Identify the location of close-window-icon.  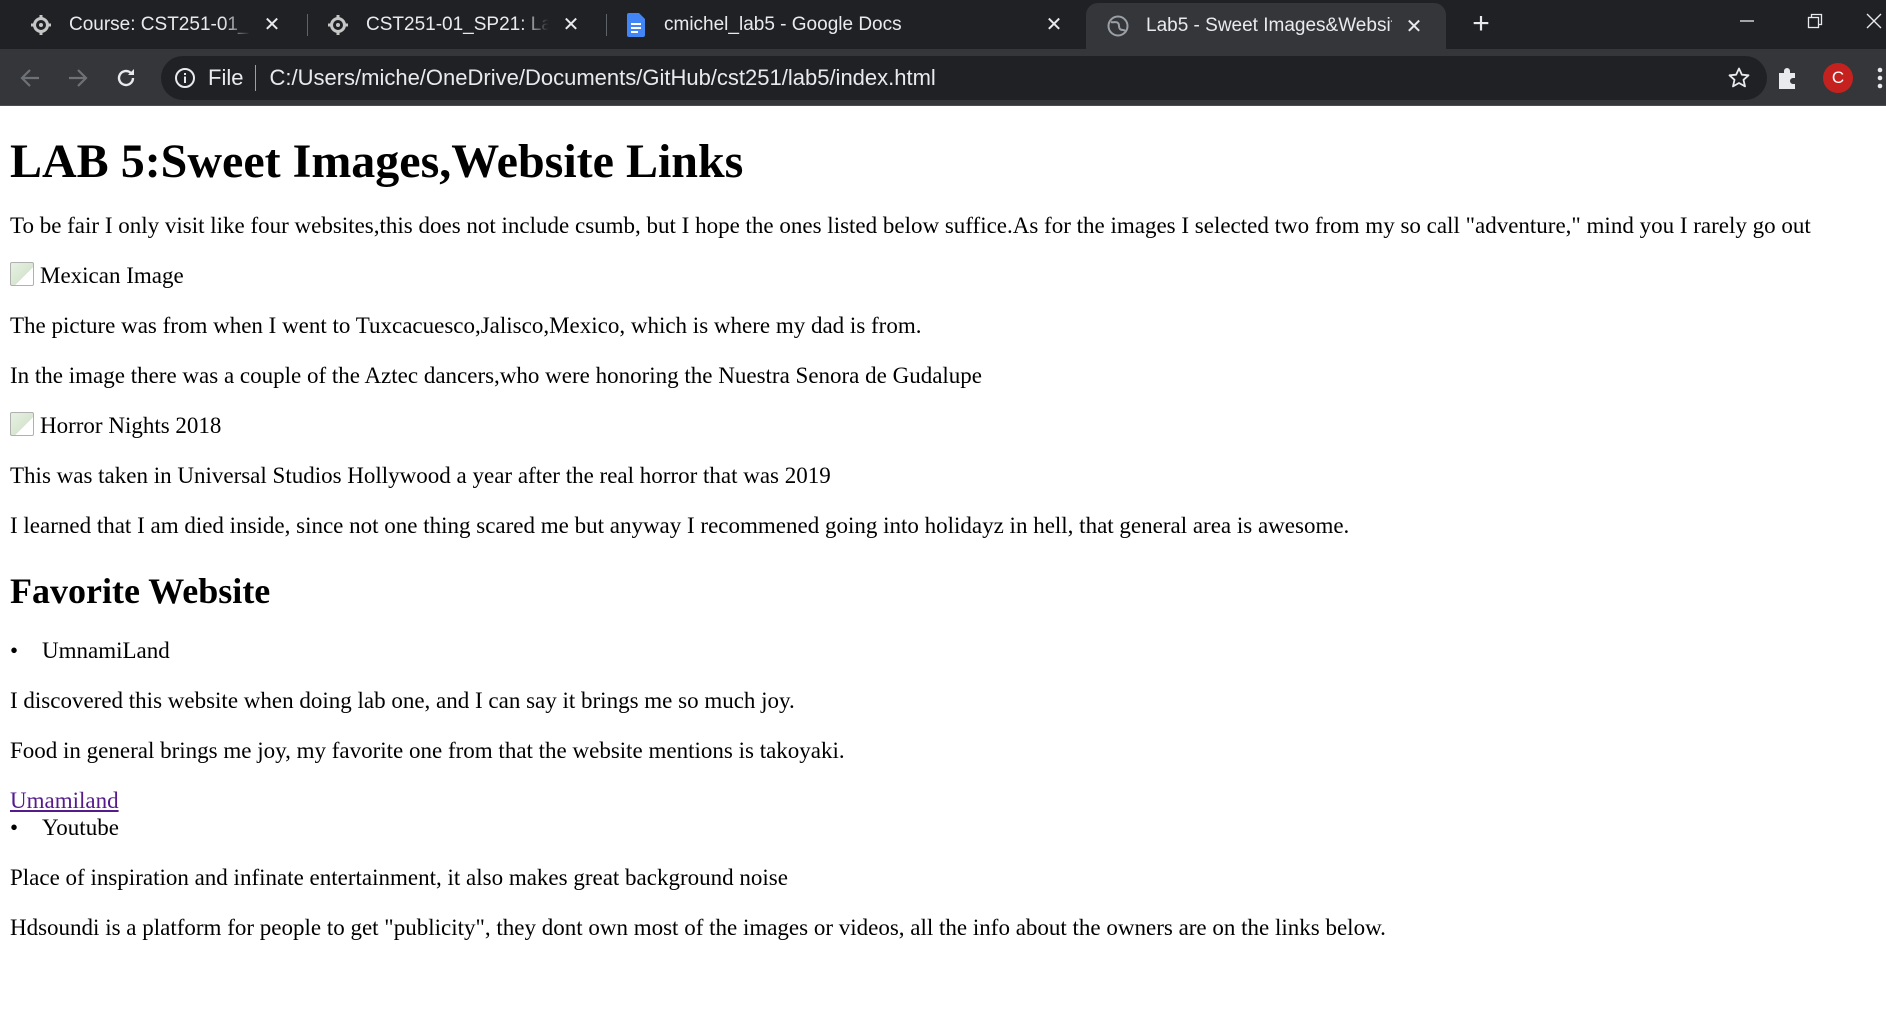
(1874, 21).